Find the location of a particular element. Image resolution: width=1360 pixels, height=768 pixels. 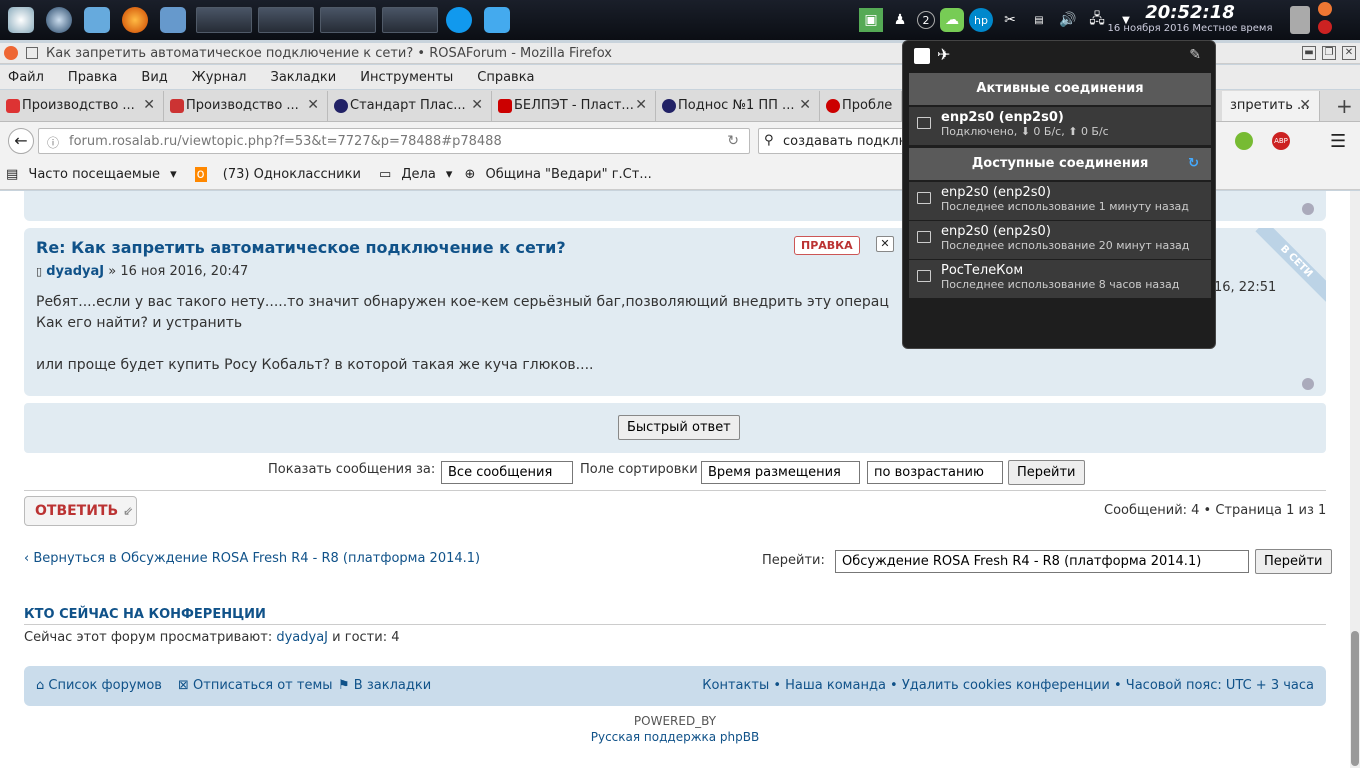

sort-field-select: Время размещения is located at coordinates (780, 472).